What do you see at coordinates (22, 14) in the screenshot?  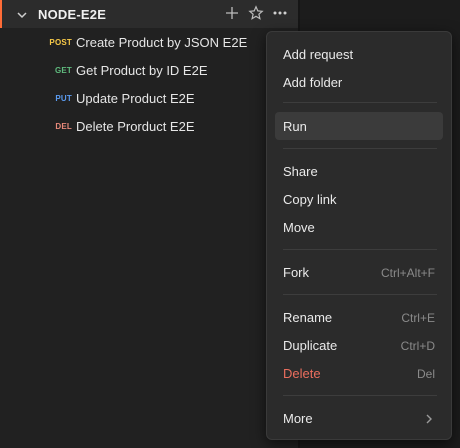 I see `chevron-down-icon` at bounding box center [22, 14].